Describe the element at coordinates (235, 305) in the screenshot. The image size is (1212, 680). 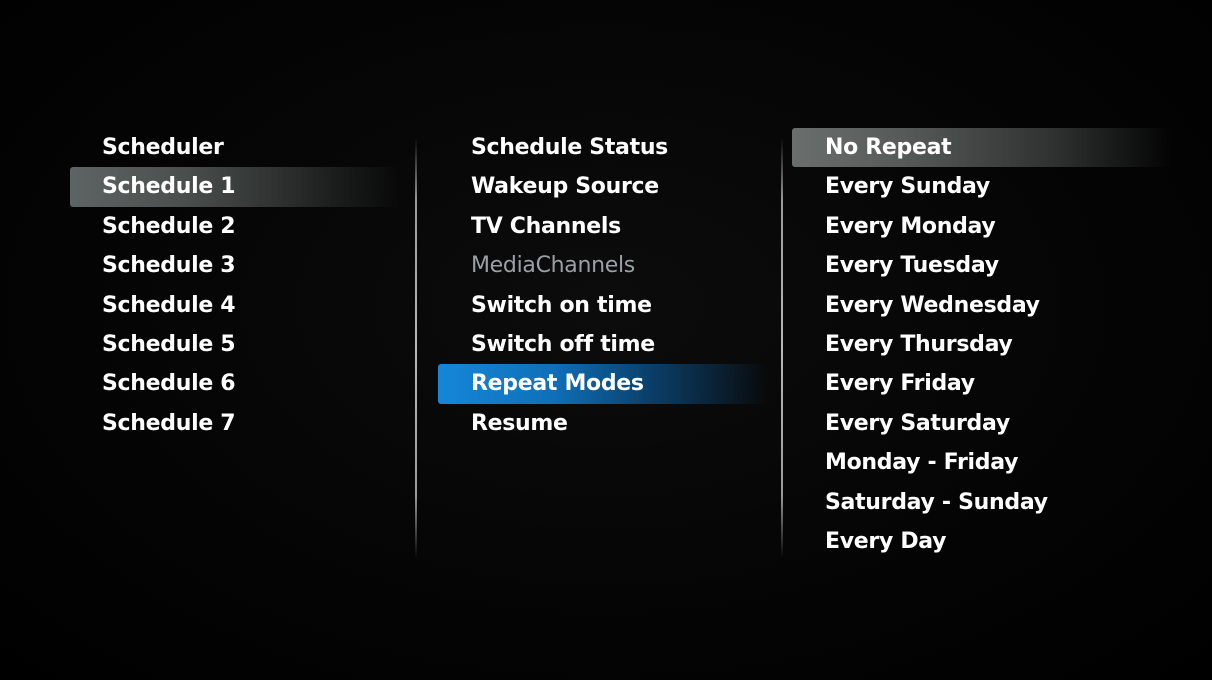
I see `menu-item-schedule-4: Schedule 4` at that location.